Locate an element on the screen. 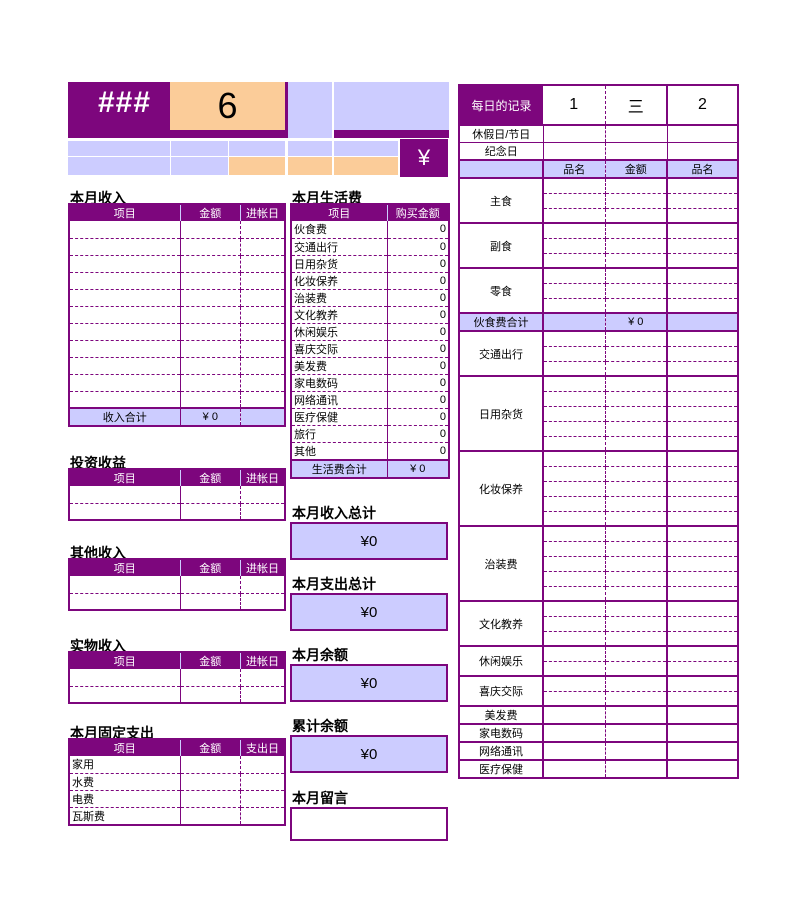 This screenshot has width=797, height=900. fixed-expense-cell-item: 瓦斯费 is located at coordinates (125, 816).